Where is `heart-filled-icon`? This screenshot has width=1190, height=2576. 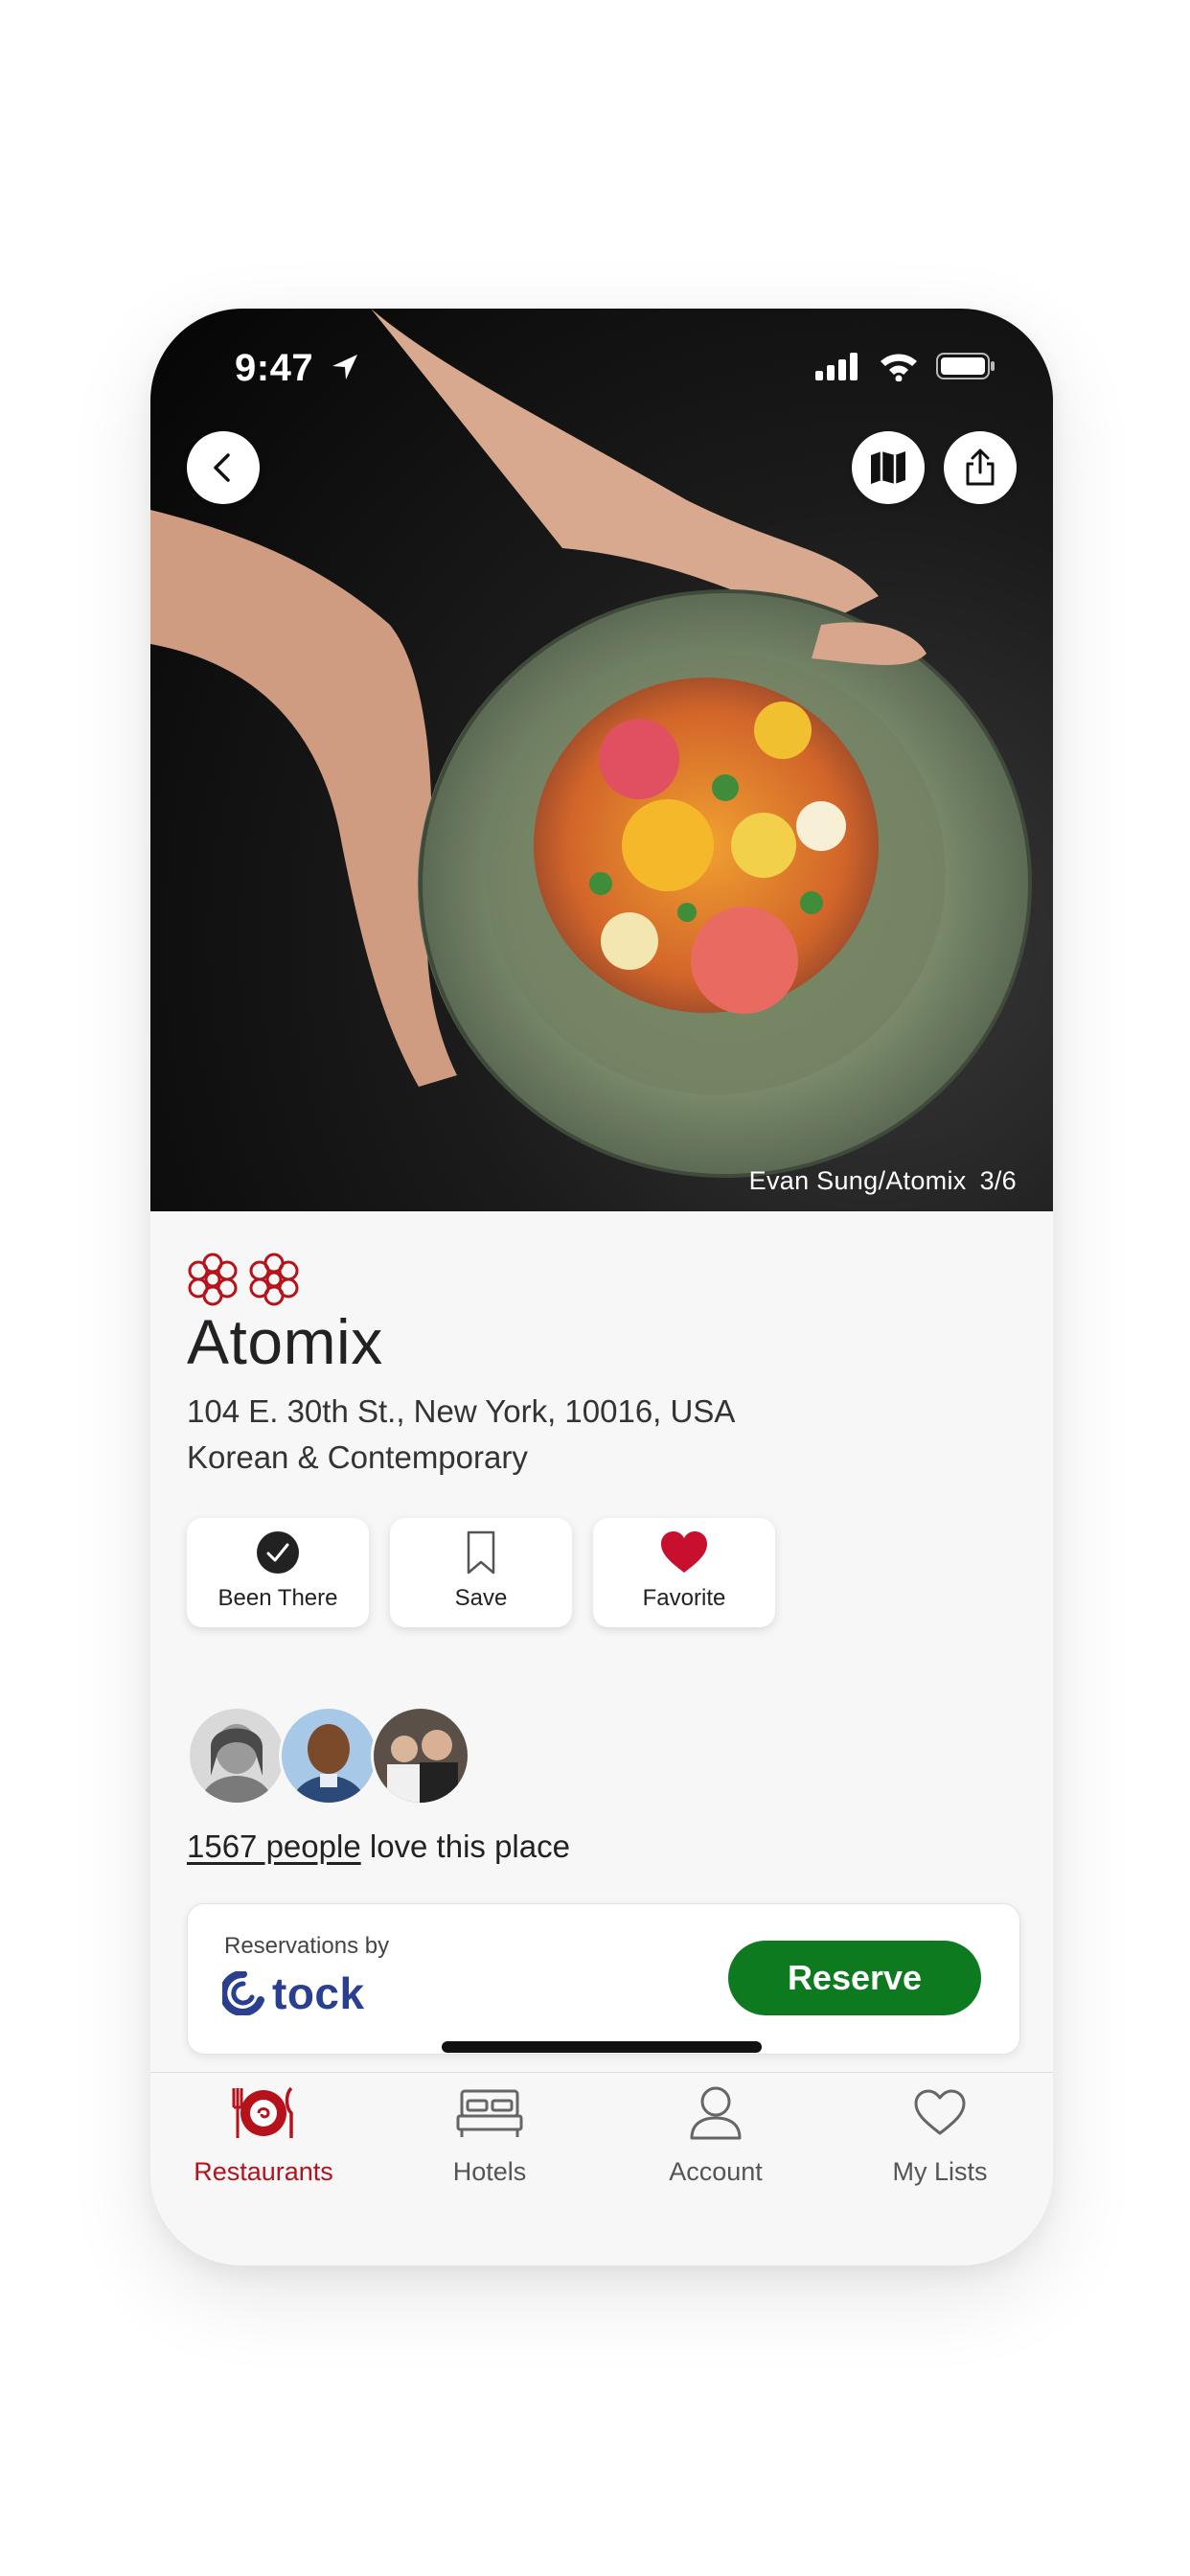
heart-filled-icon is located at coordinates (684, 1552).